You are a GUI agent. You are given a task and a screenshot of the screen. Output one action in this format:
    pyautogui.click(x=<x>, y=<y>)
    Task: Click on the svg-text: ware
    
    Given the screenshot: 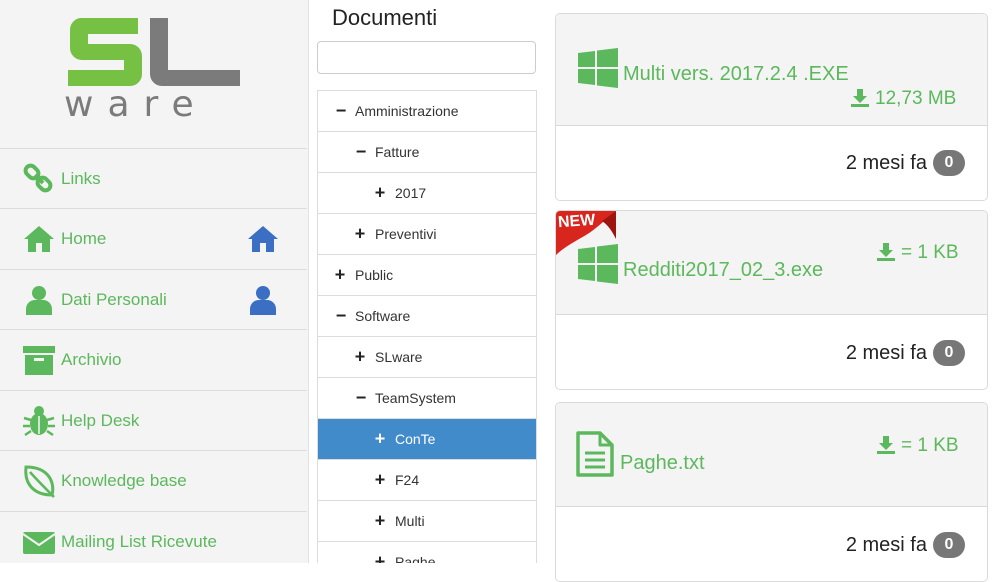 What is the action you would take?
    pyautogui.click(x=136, y=103)
    